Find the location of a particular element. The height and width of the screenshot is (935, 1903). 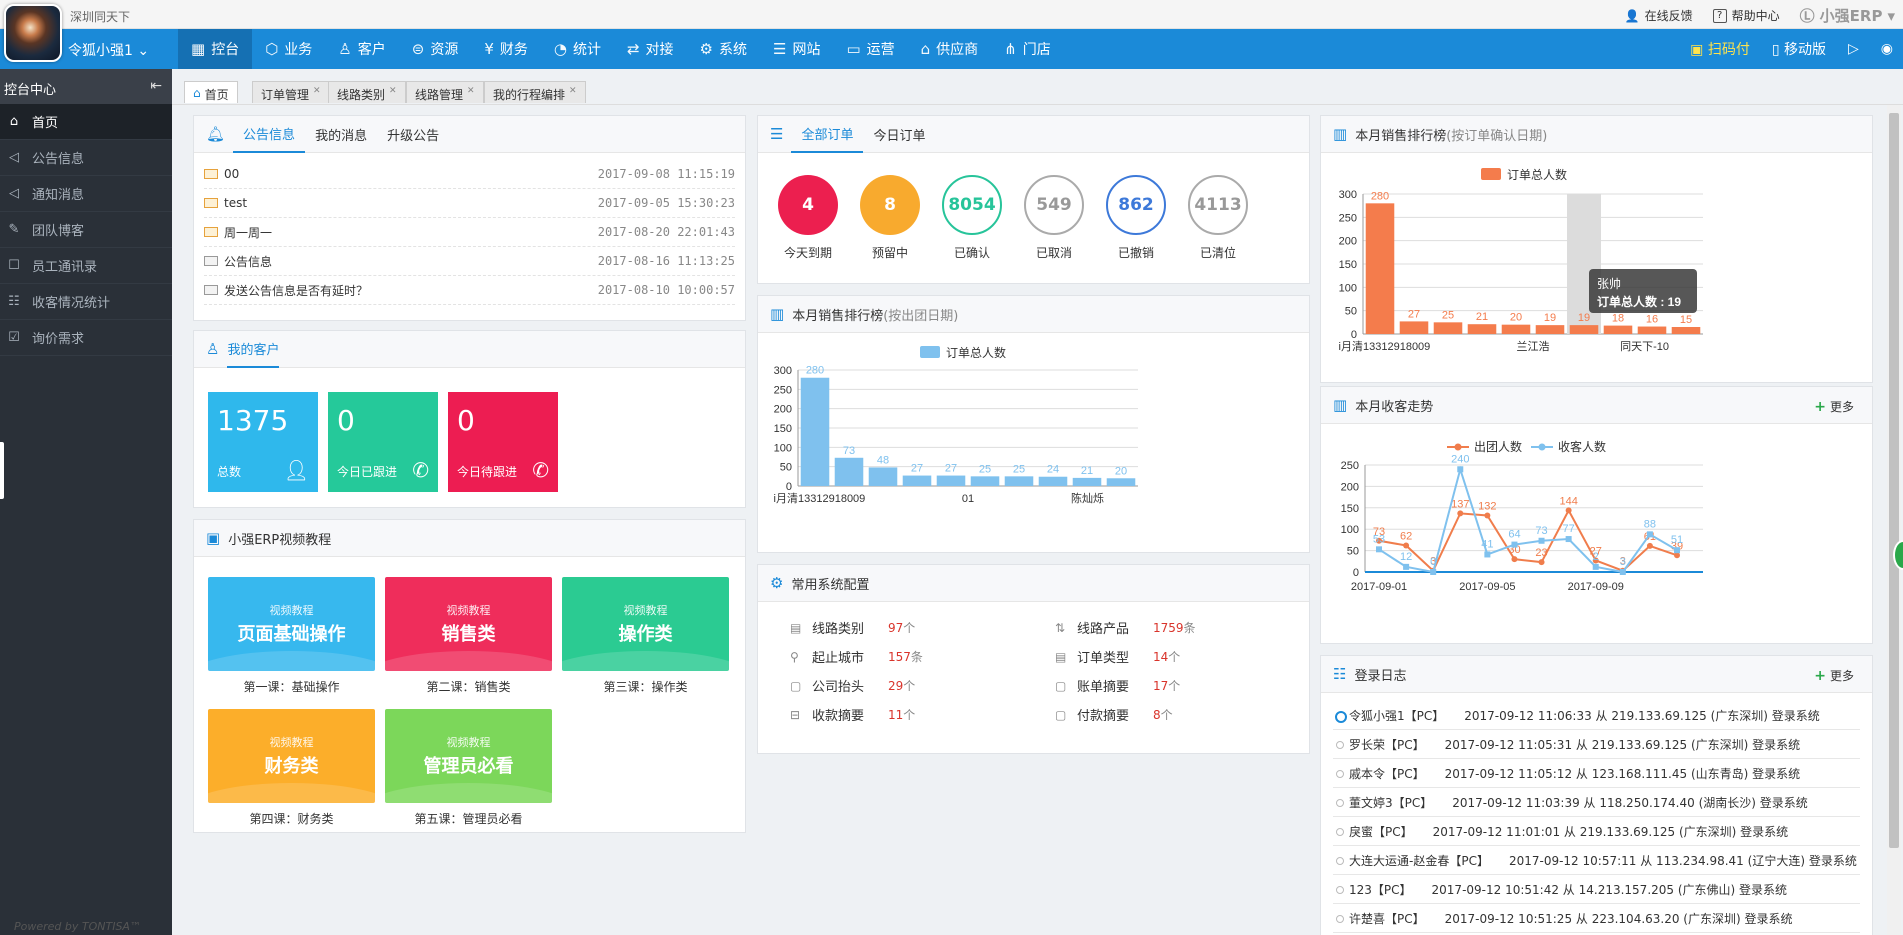

config-item: ▤ 订单类型 14个 is located at coordinates (1175, 657).